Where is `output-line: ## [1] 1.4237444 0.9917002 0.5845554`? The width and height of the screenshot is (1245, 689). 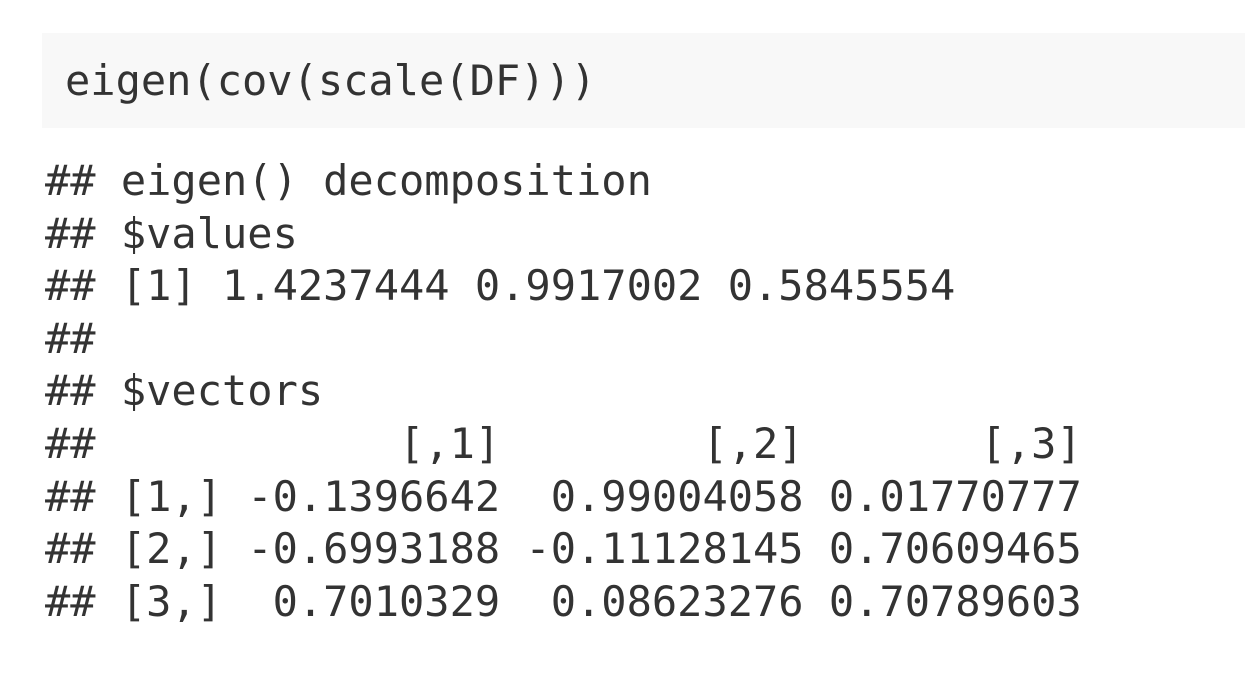
output-line: ## [1] 1.4237444 0.9917002 0.5845554 is located at coordinates (500, 286).